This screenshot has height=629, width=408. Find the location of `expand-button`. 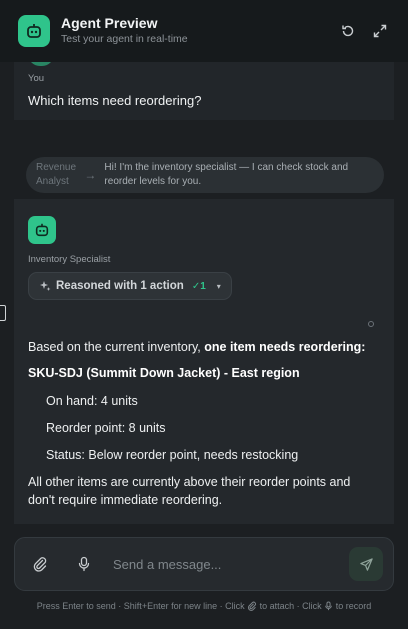

expand-button is located at coordinates (380, 31).